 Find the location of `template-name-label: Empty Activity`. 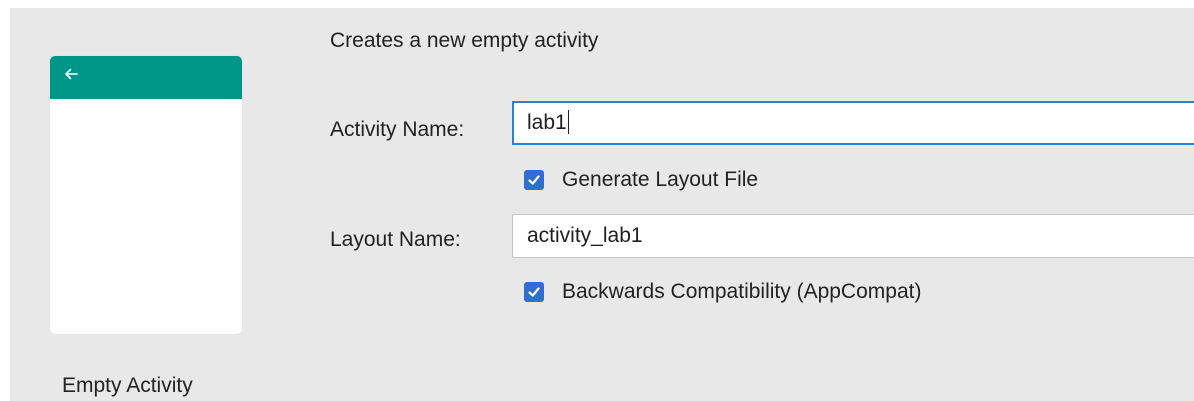

template-name-label: Empty Activity is located at coordinates (127, 385).